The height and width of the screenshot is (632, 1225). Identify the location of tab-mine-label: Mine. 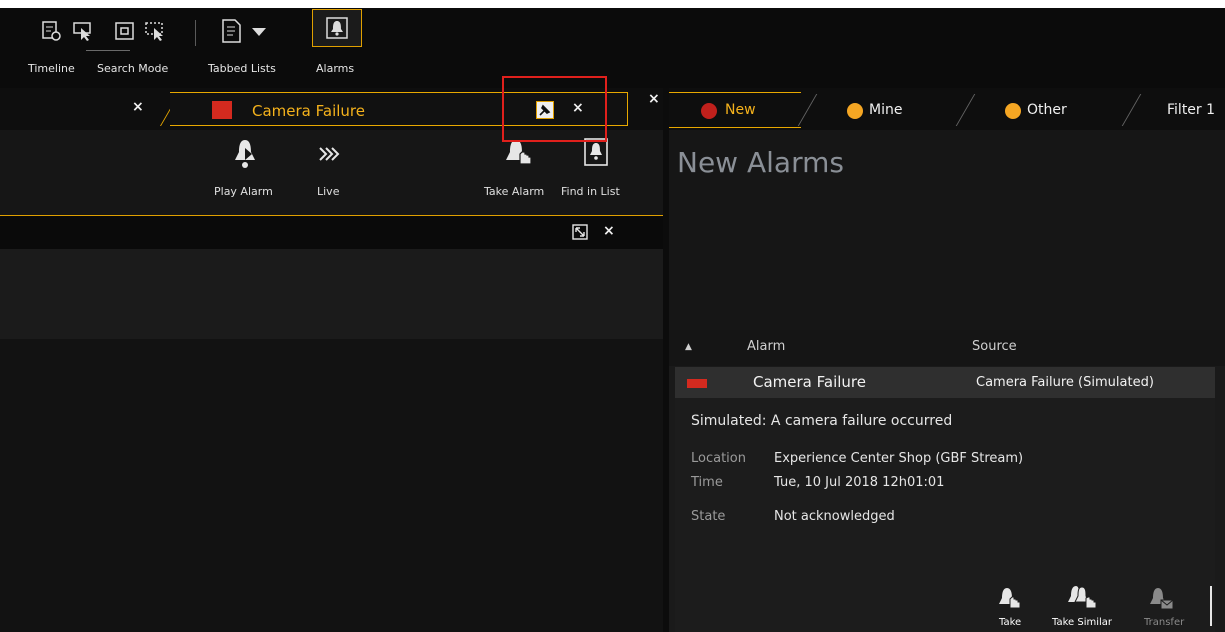
(886, 110).